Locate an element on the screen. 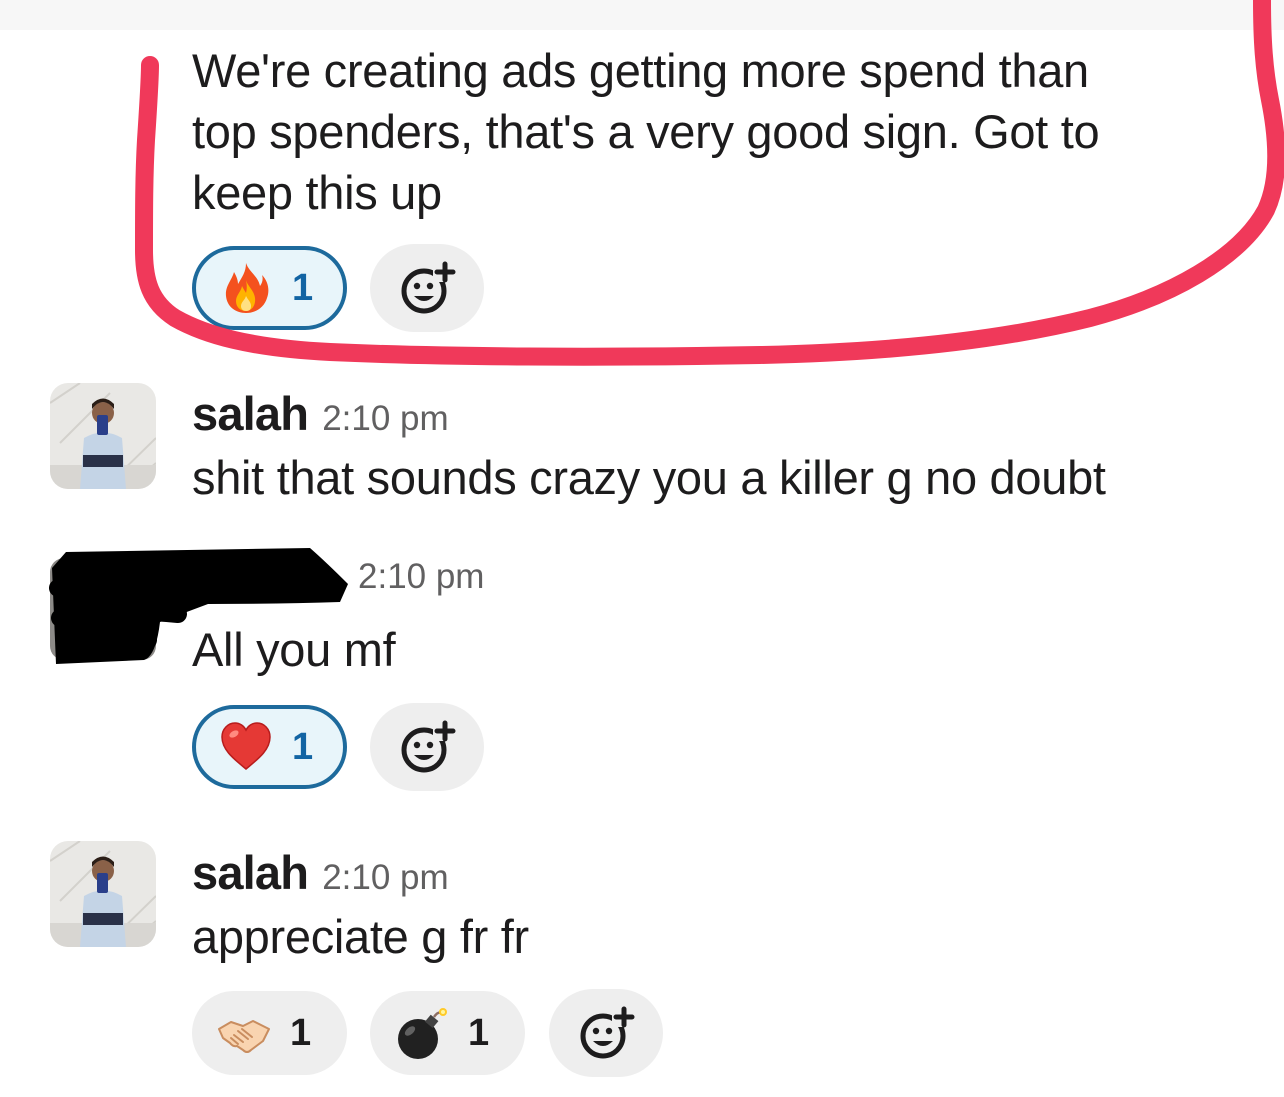  reaction-handshake: 1 is located at coordinates (269, 1033).